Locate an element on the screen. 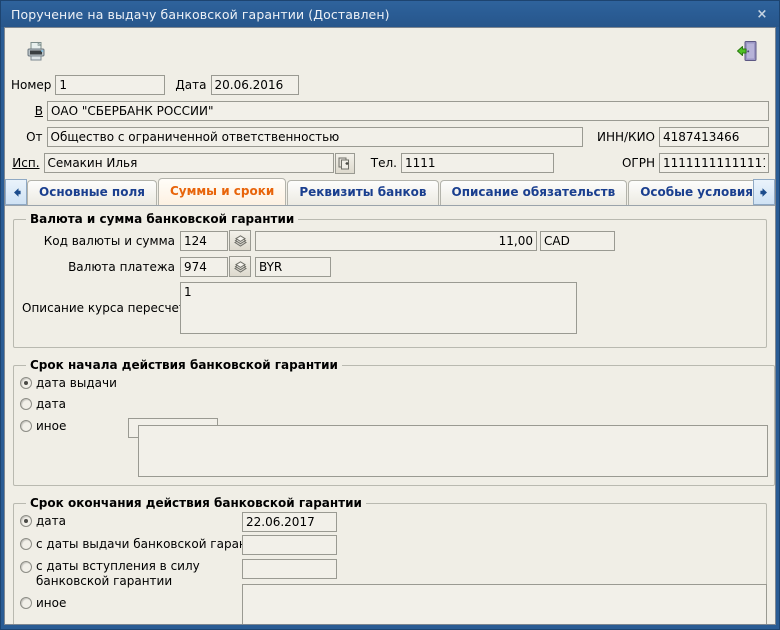 This screenshot has width=780, height=630. start-date-group-legend: Срок начала действия банковской гарантии is located at coordinates (184, 365).